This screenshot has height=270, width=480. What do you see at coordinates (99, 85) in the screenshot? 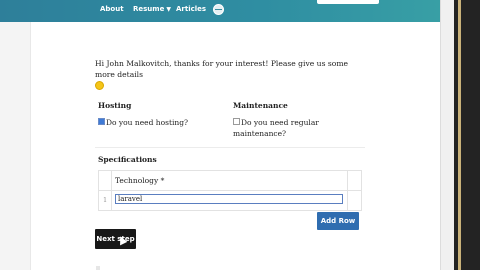
I see `smile-emoji-icon` at bounding box center [99, 85].